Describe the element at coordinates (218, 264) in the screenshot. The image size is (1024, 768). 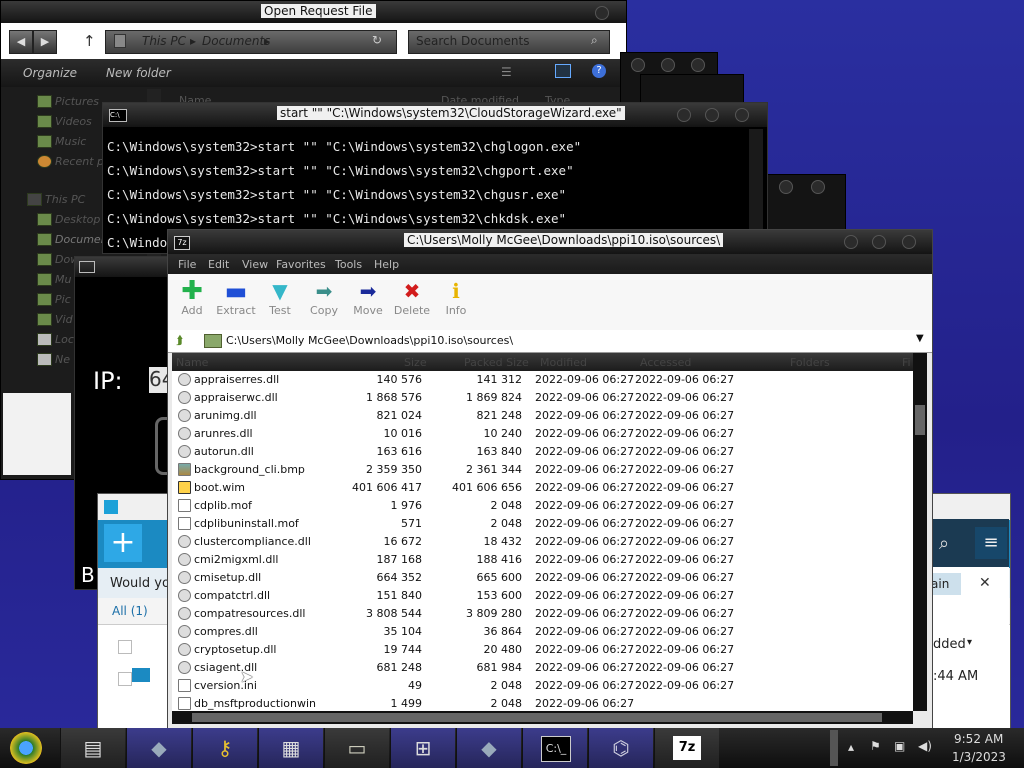
I see `menu-edit: Edit` at that location.